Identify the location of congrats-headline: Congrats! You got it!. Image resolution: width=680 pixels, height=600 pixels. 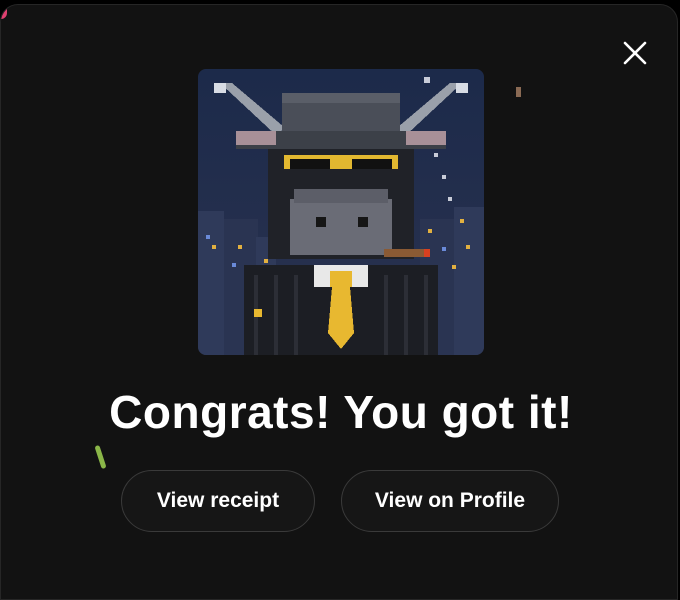
(341, 412).